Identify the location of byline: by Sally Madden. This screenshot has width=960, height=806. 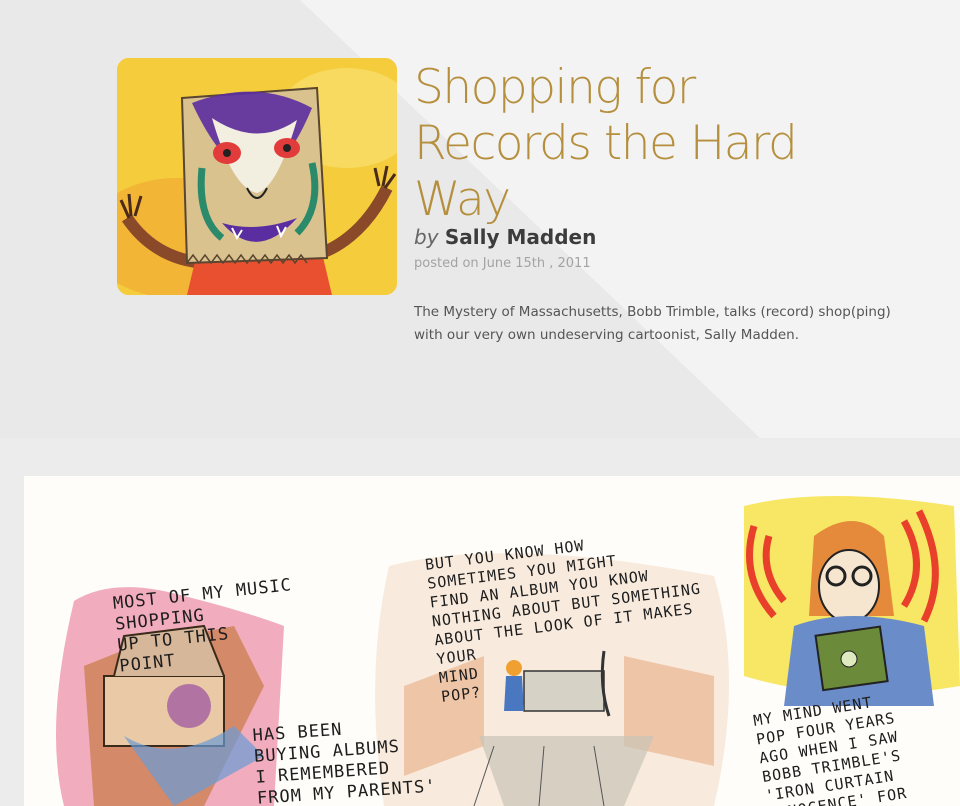
(505, 237).